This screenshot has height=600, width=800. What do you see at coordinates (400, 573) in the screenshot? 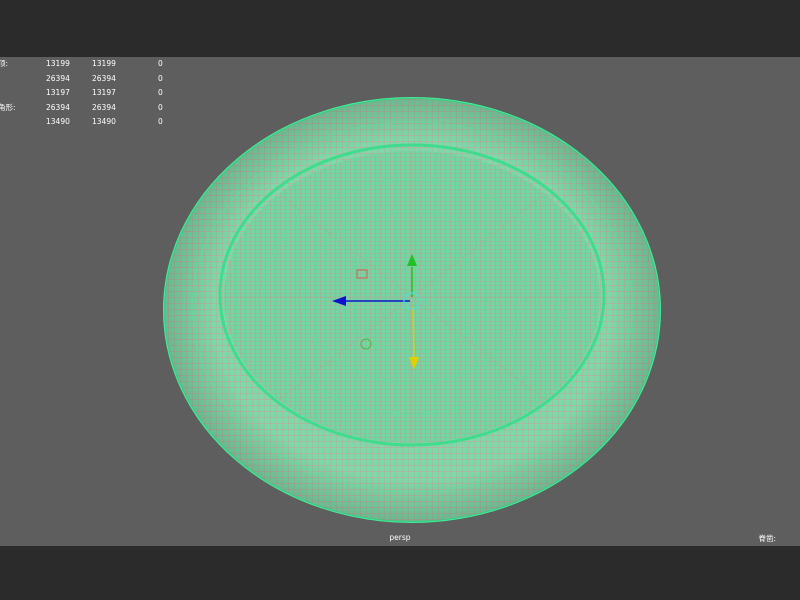
I see `bottom-bar` at bounding box center [400, 573].